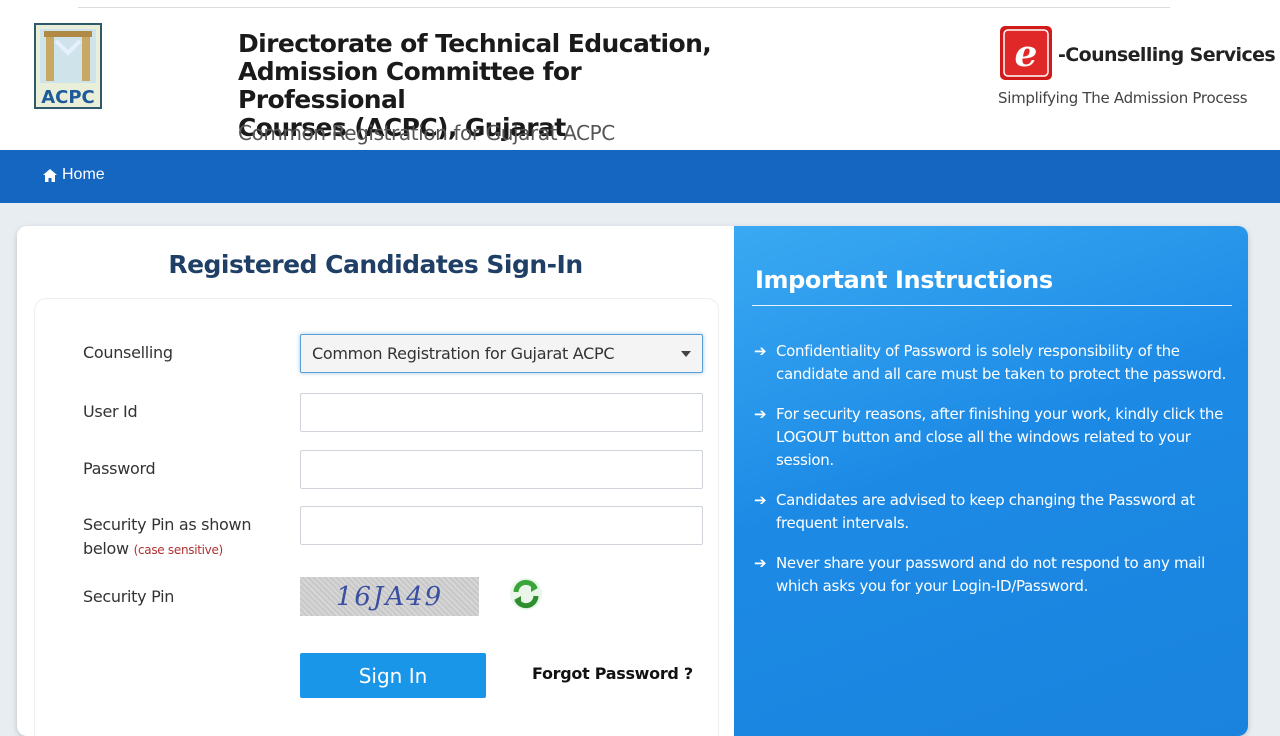 The width and height of the screenshot is (1280, 736). I want to click on nav-home-label: Home, so click(83, 174).